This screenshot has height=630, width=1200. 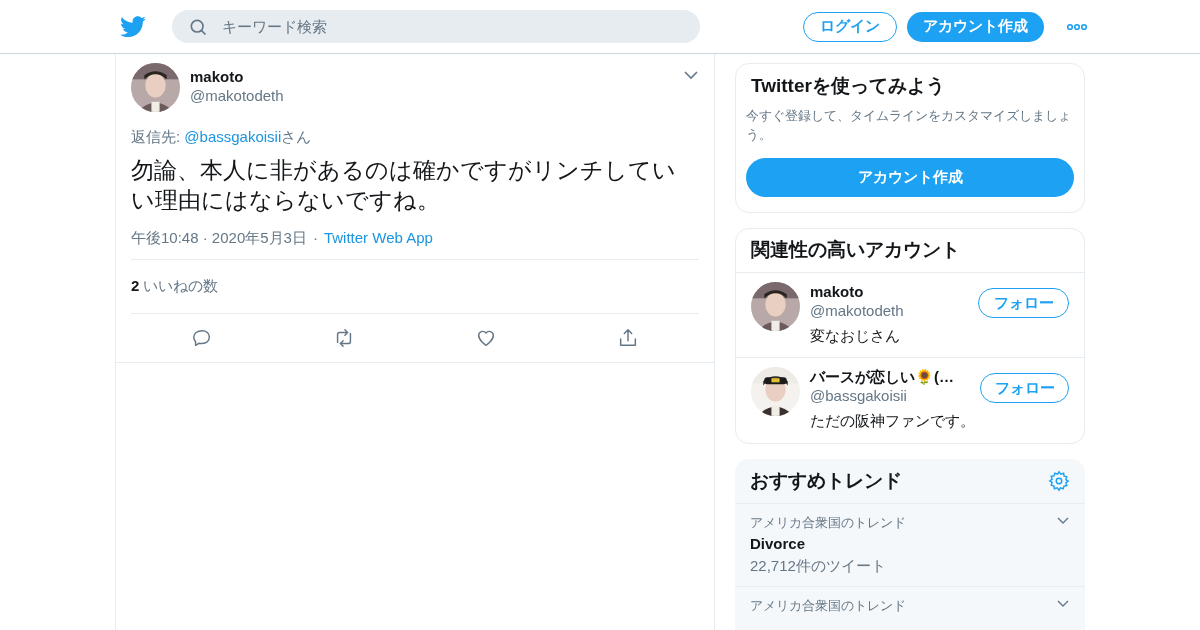 I want to click on account-handle: @bassgakoisii, so click(x=890, y=395).